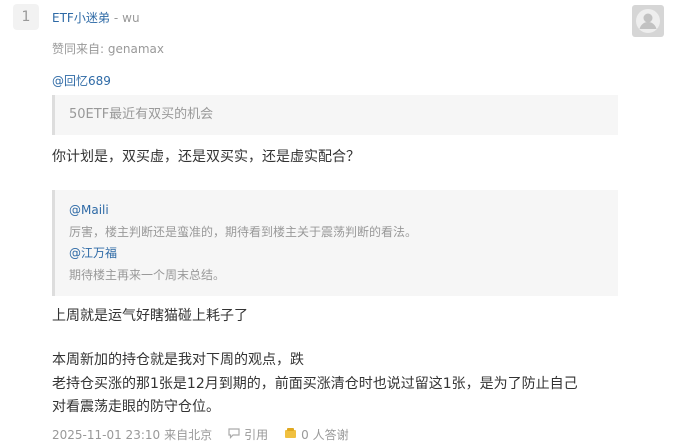 The image size is (683, 448). Describe the element at coordinates (315, 384) in the screenshot. I see `body-line: 老持仓买涨的那1张是12月到期的，前面买涨清仓时也说过留这1张，是为了防止自己` at that location.